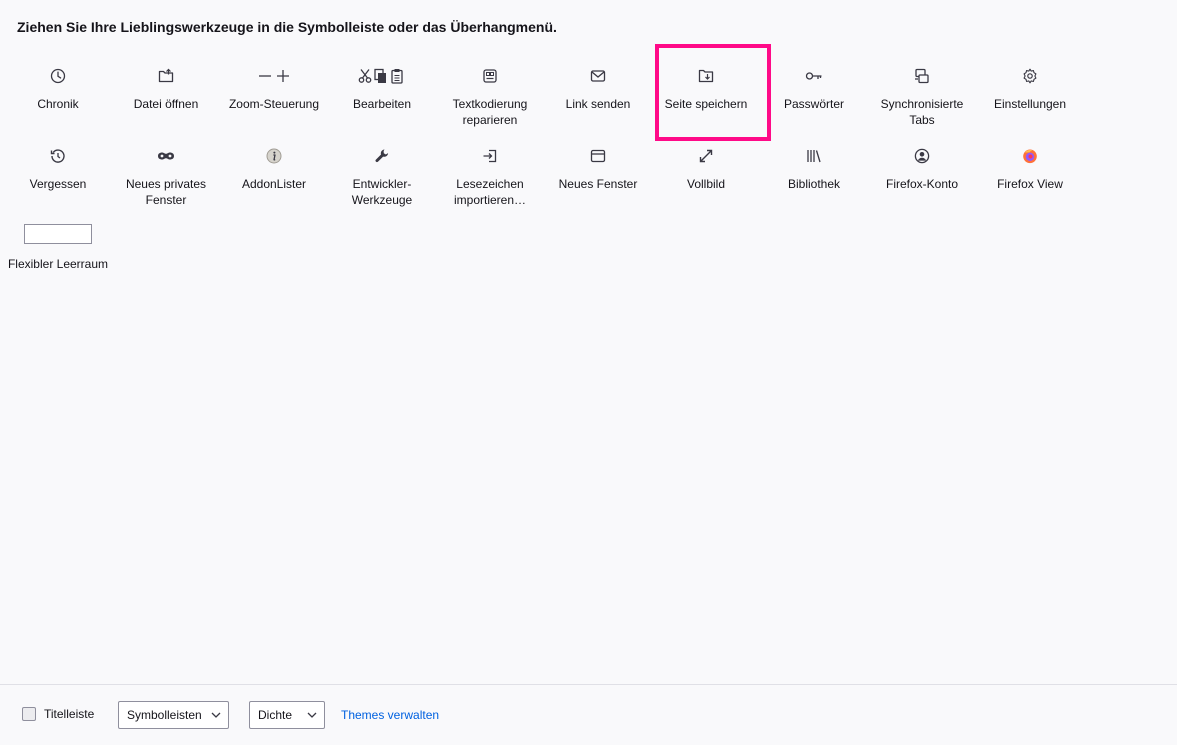 This screenshot has width=1177, height=745. I want to click on palette-item-zoom: Zoom-Steuerung, so click(274, 100).